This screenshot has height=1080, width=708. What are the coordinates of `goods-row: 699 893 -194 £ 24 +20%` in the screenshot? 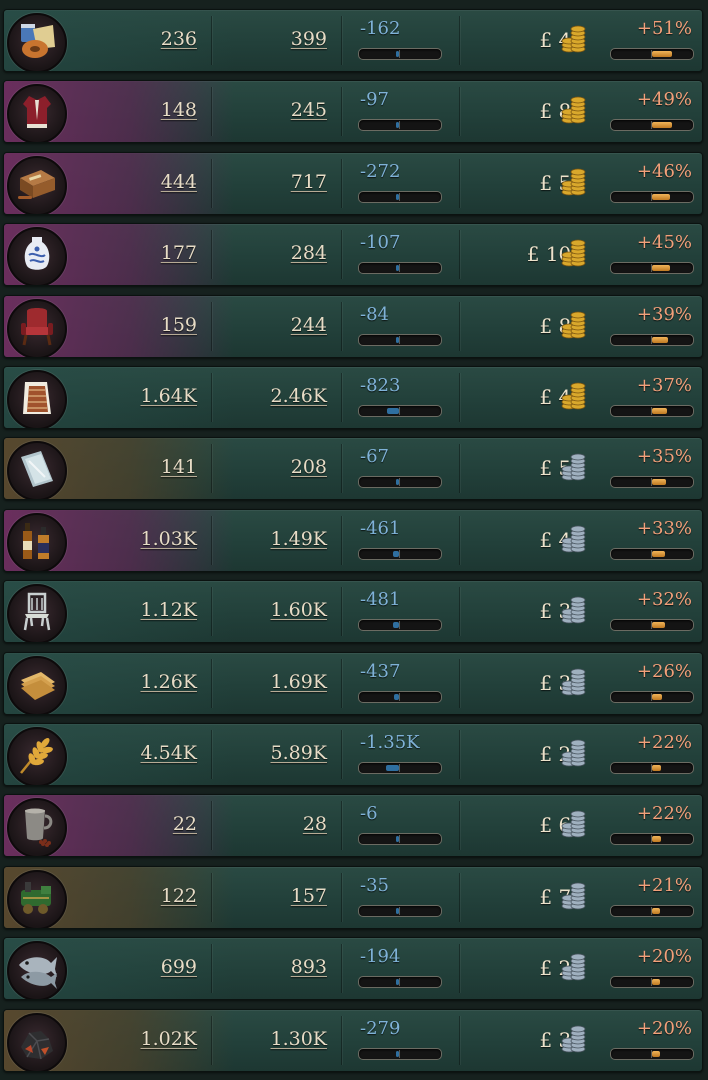 It's located at (353, 969).